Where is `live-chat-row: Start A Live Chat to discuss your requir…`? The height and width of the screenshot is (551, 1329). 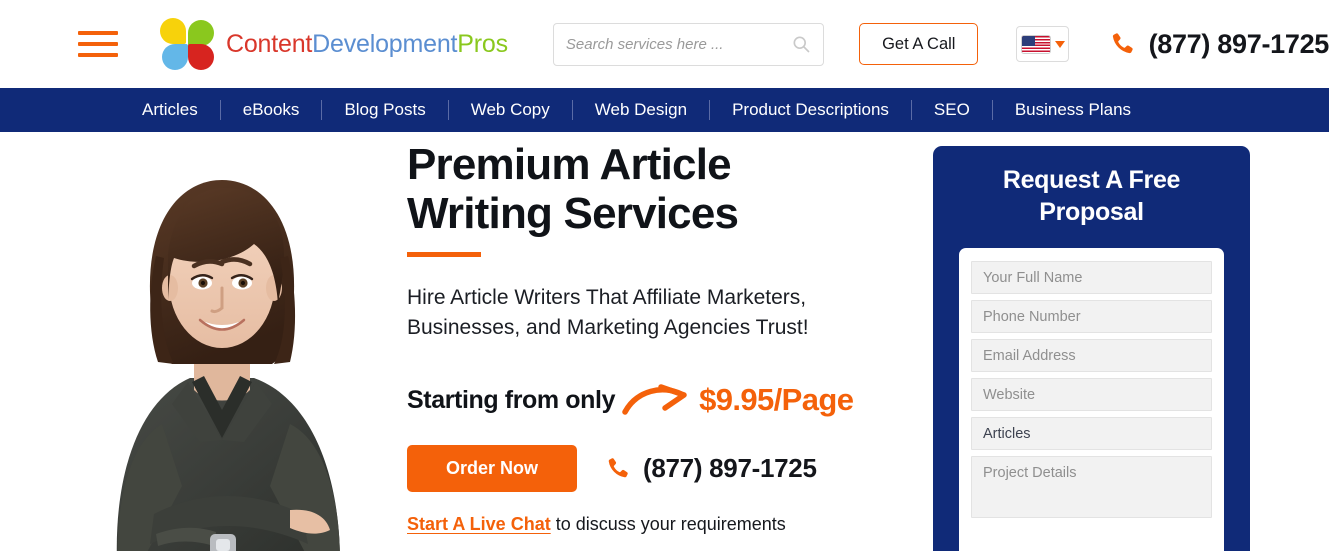 live-chat-row: Start A Live Chat to discuss your requir… is located at coordinates (667, 524).